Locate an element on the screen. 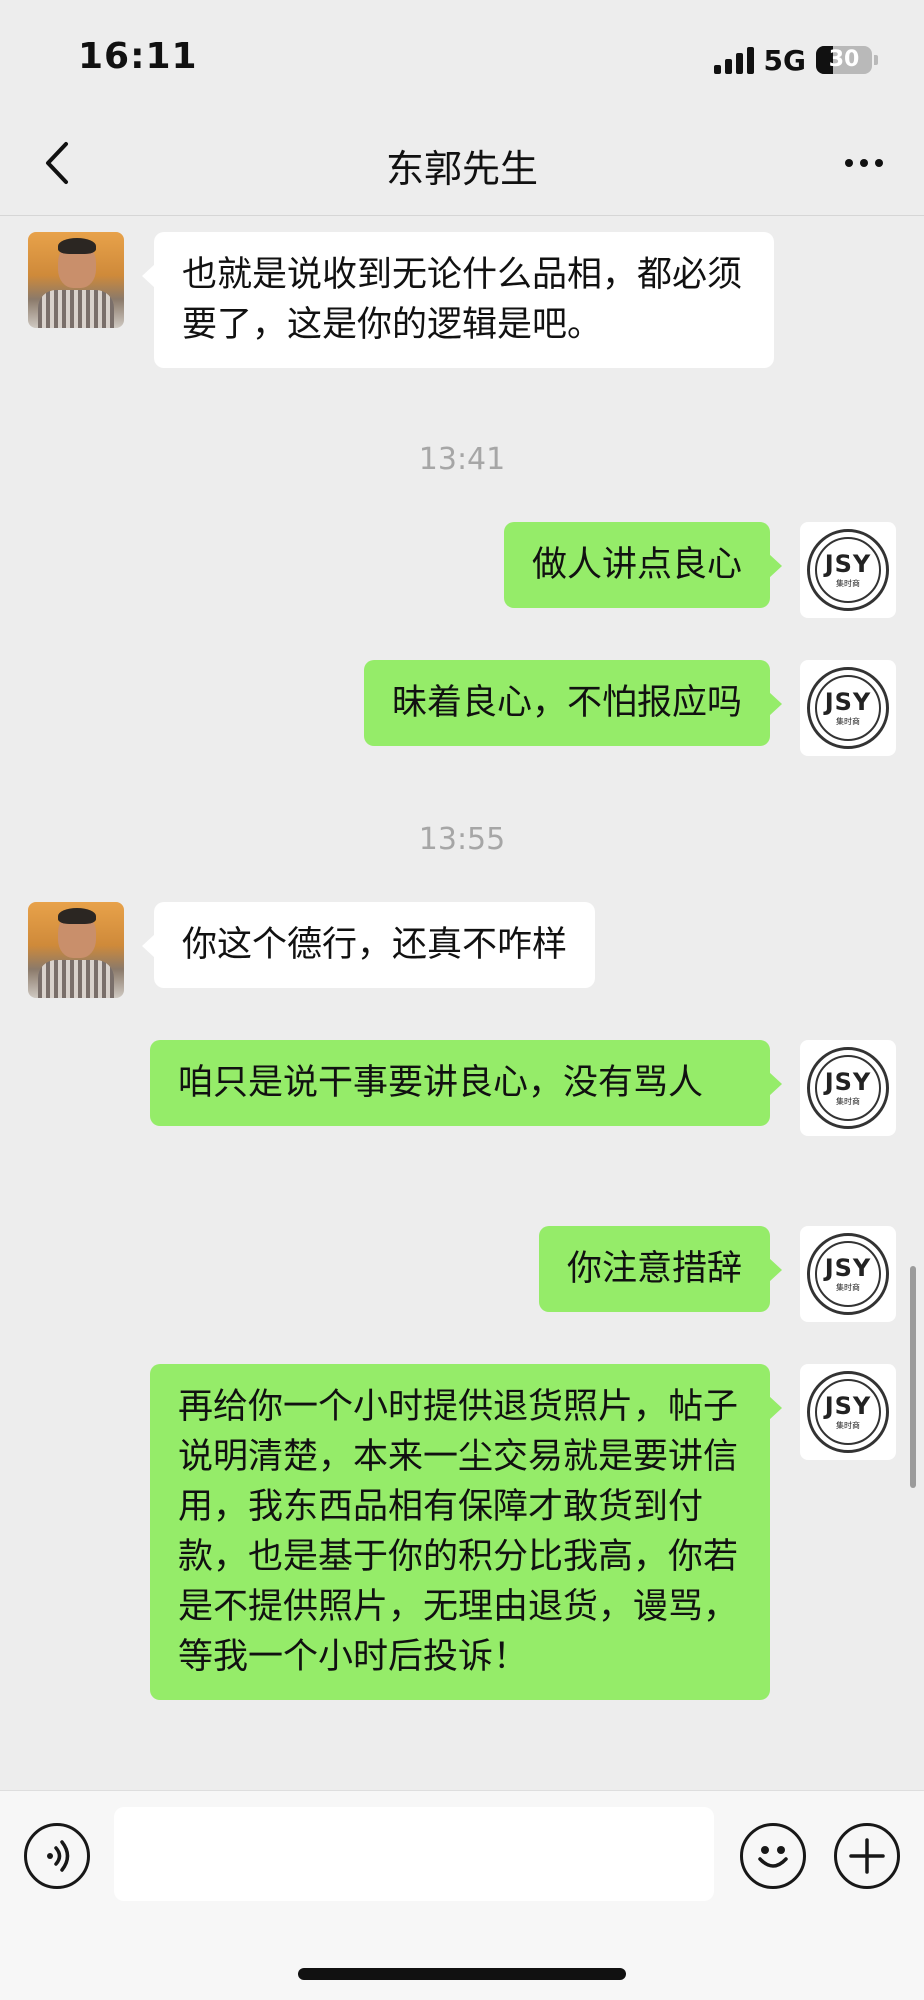  battery-percent: 30 is located at coordinates (844, 59).